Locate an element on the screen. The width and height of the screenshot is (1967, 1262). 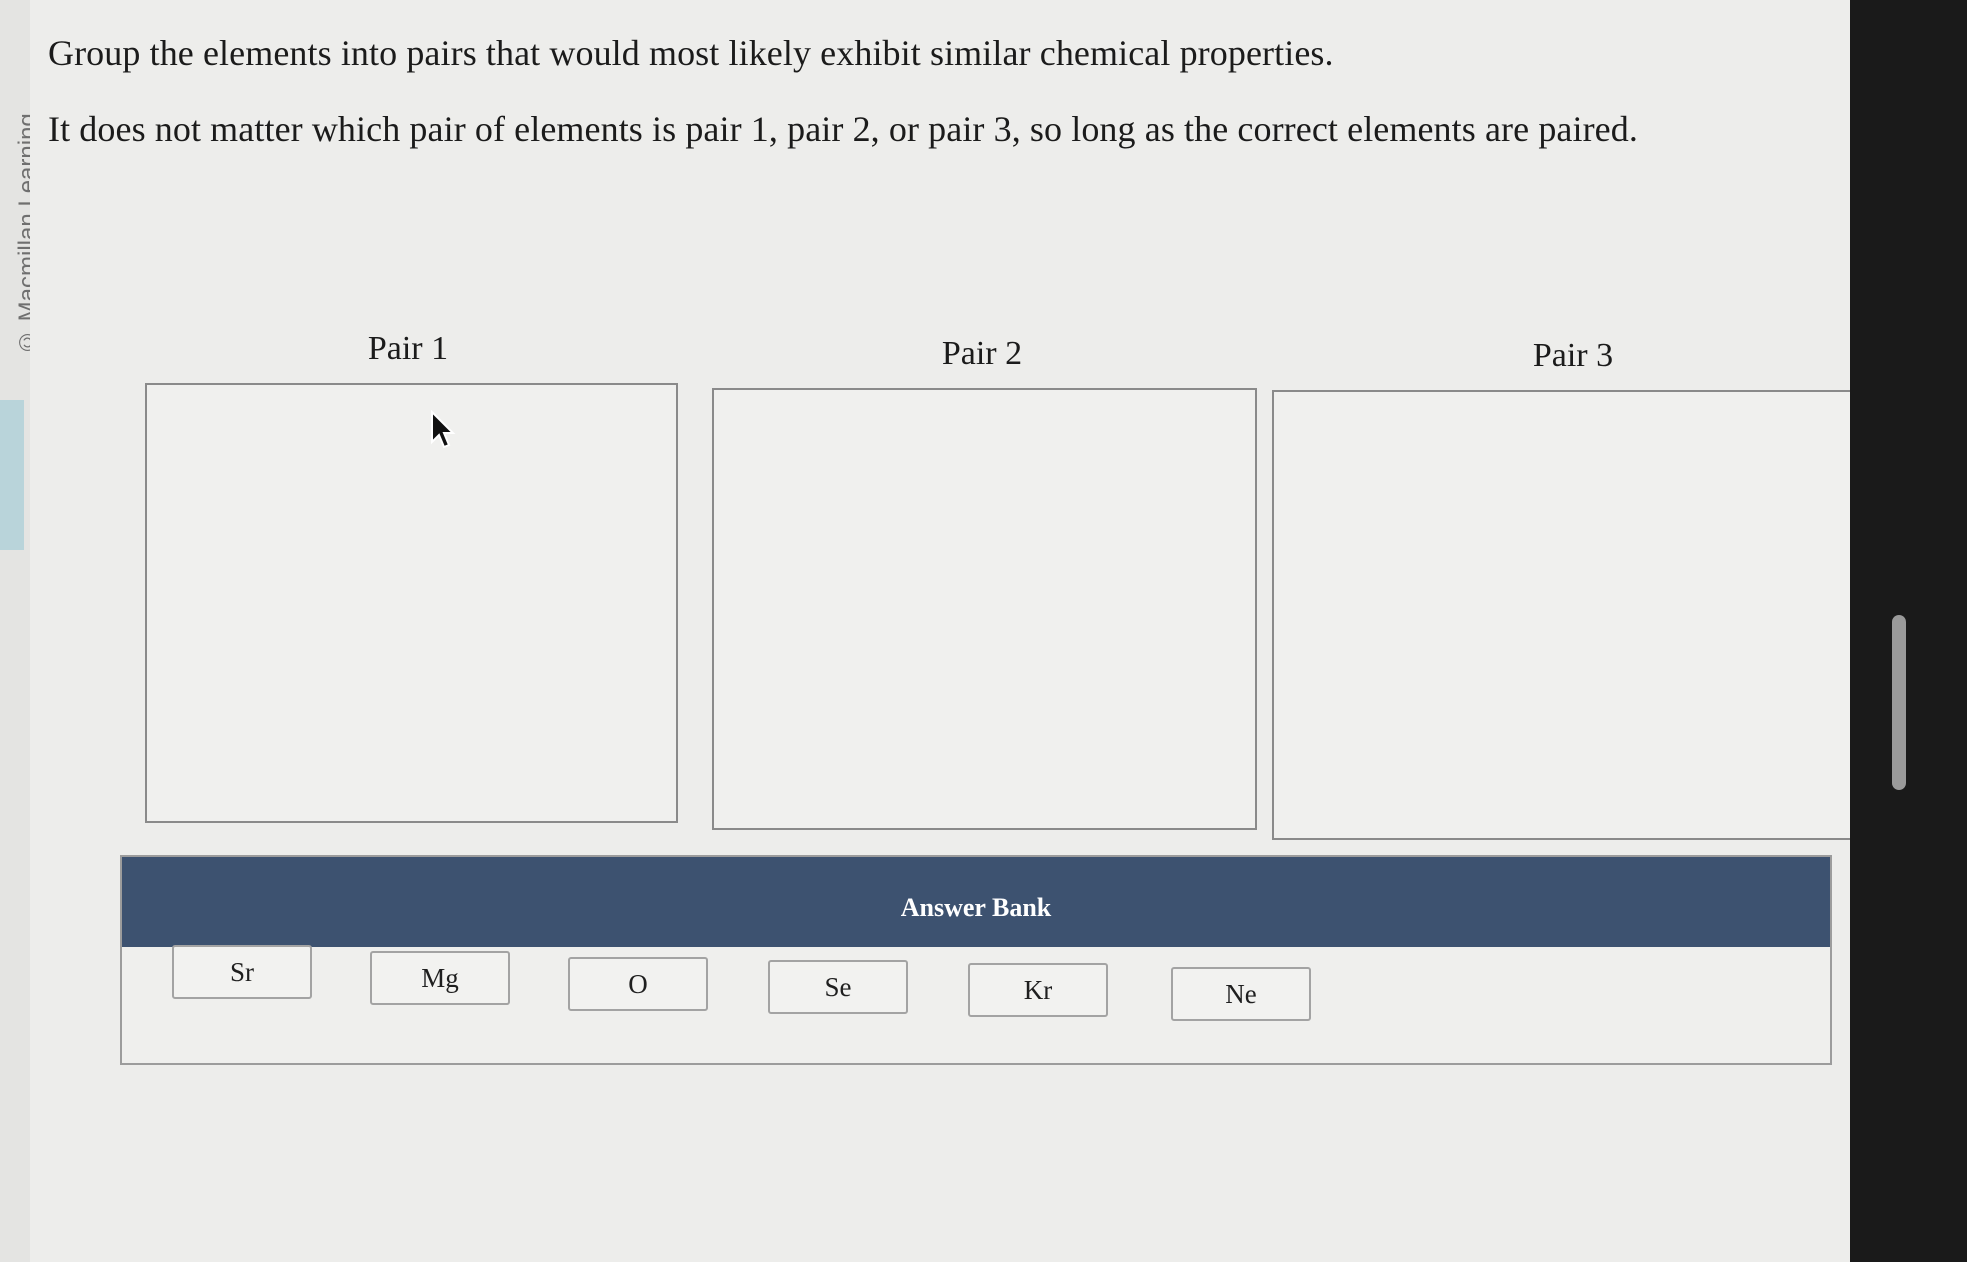
screen-bezel is located at coordinates (1908, 631).